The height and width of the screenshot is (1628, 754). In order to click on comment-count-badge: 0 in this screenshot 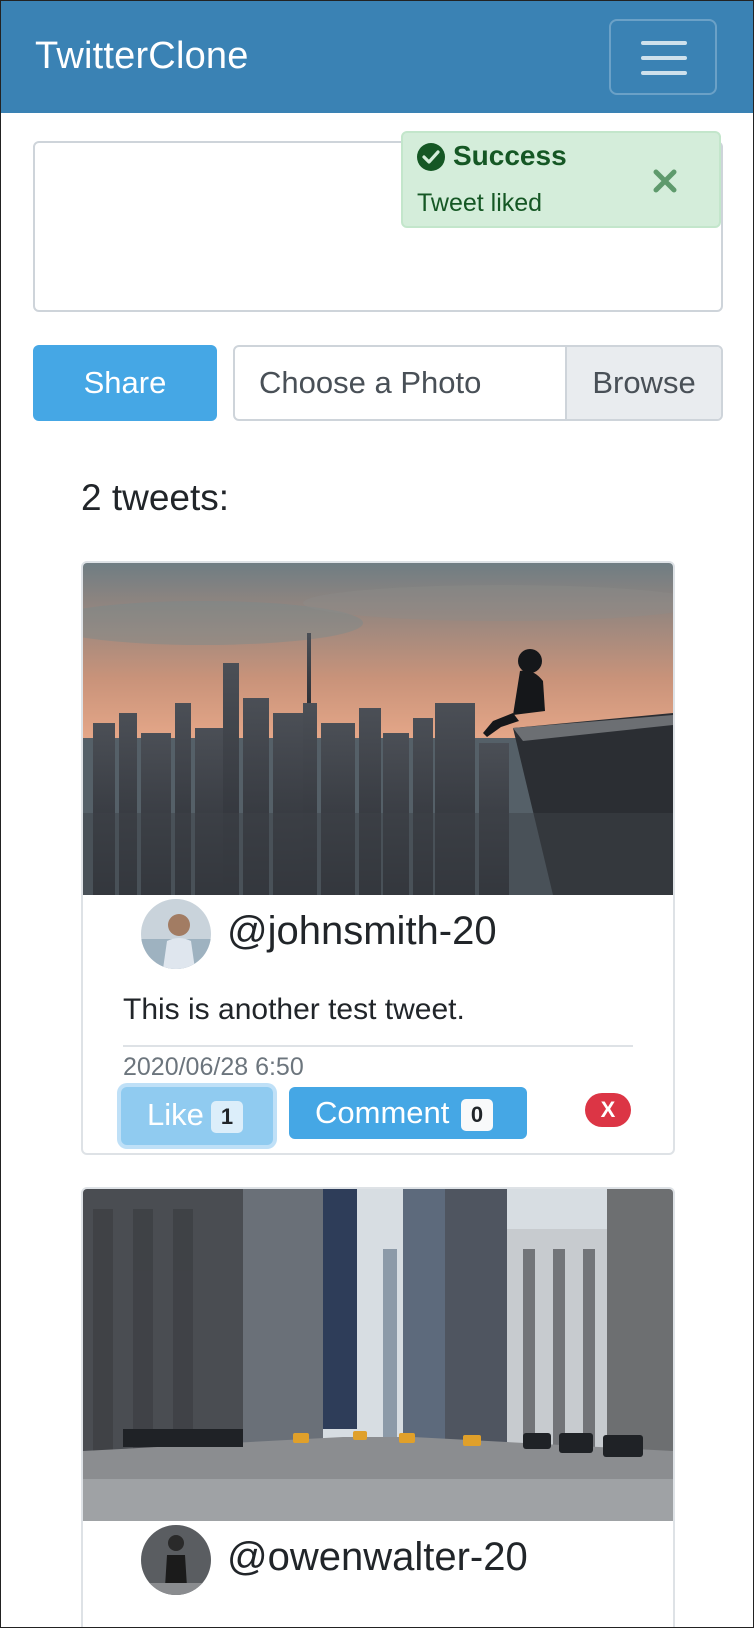, I will do `click(477, 1115)`.